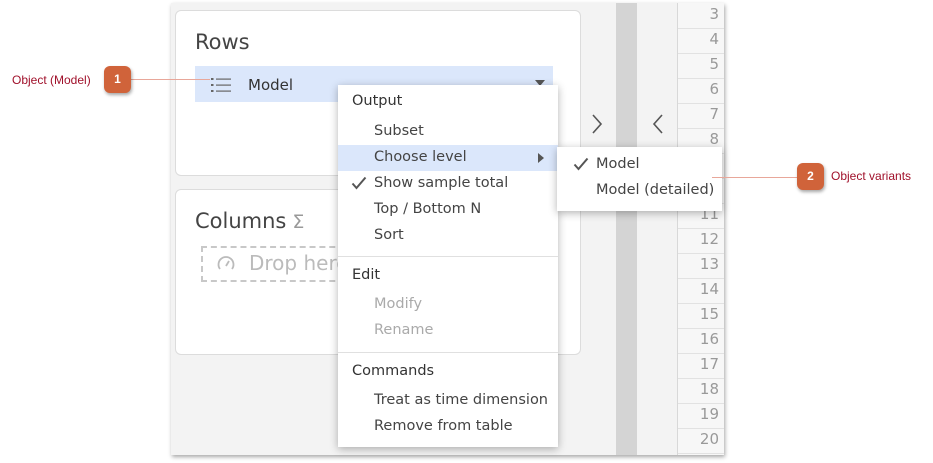 This screenshot has height=463, width=933. What do you see at coordinates (709, 364) in the screenshot?
I see `row-number: 17` at bounding box center [709, 364].